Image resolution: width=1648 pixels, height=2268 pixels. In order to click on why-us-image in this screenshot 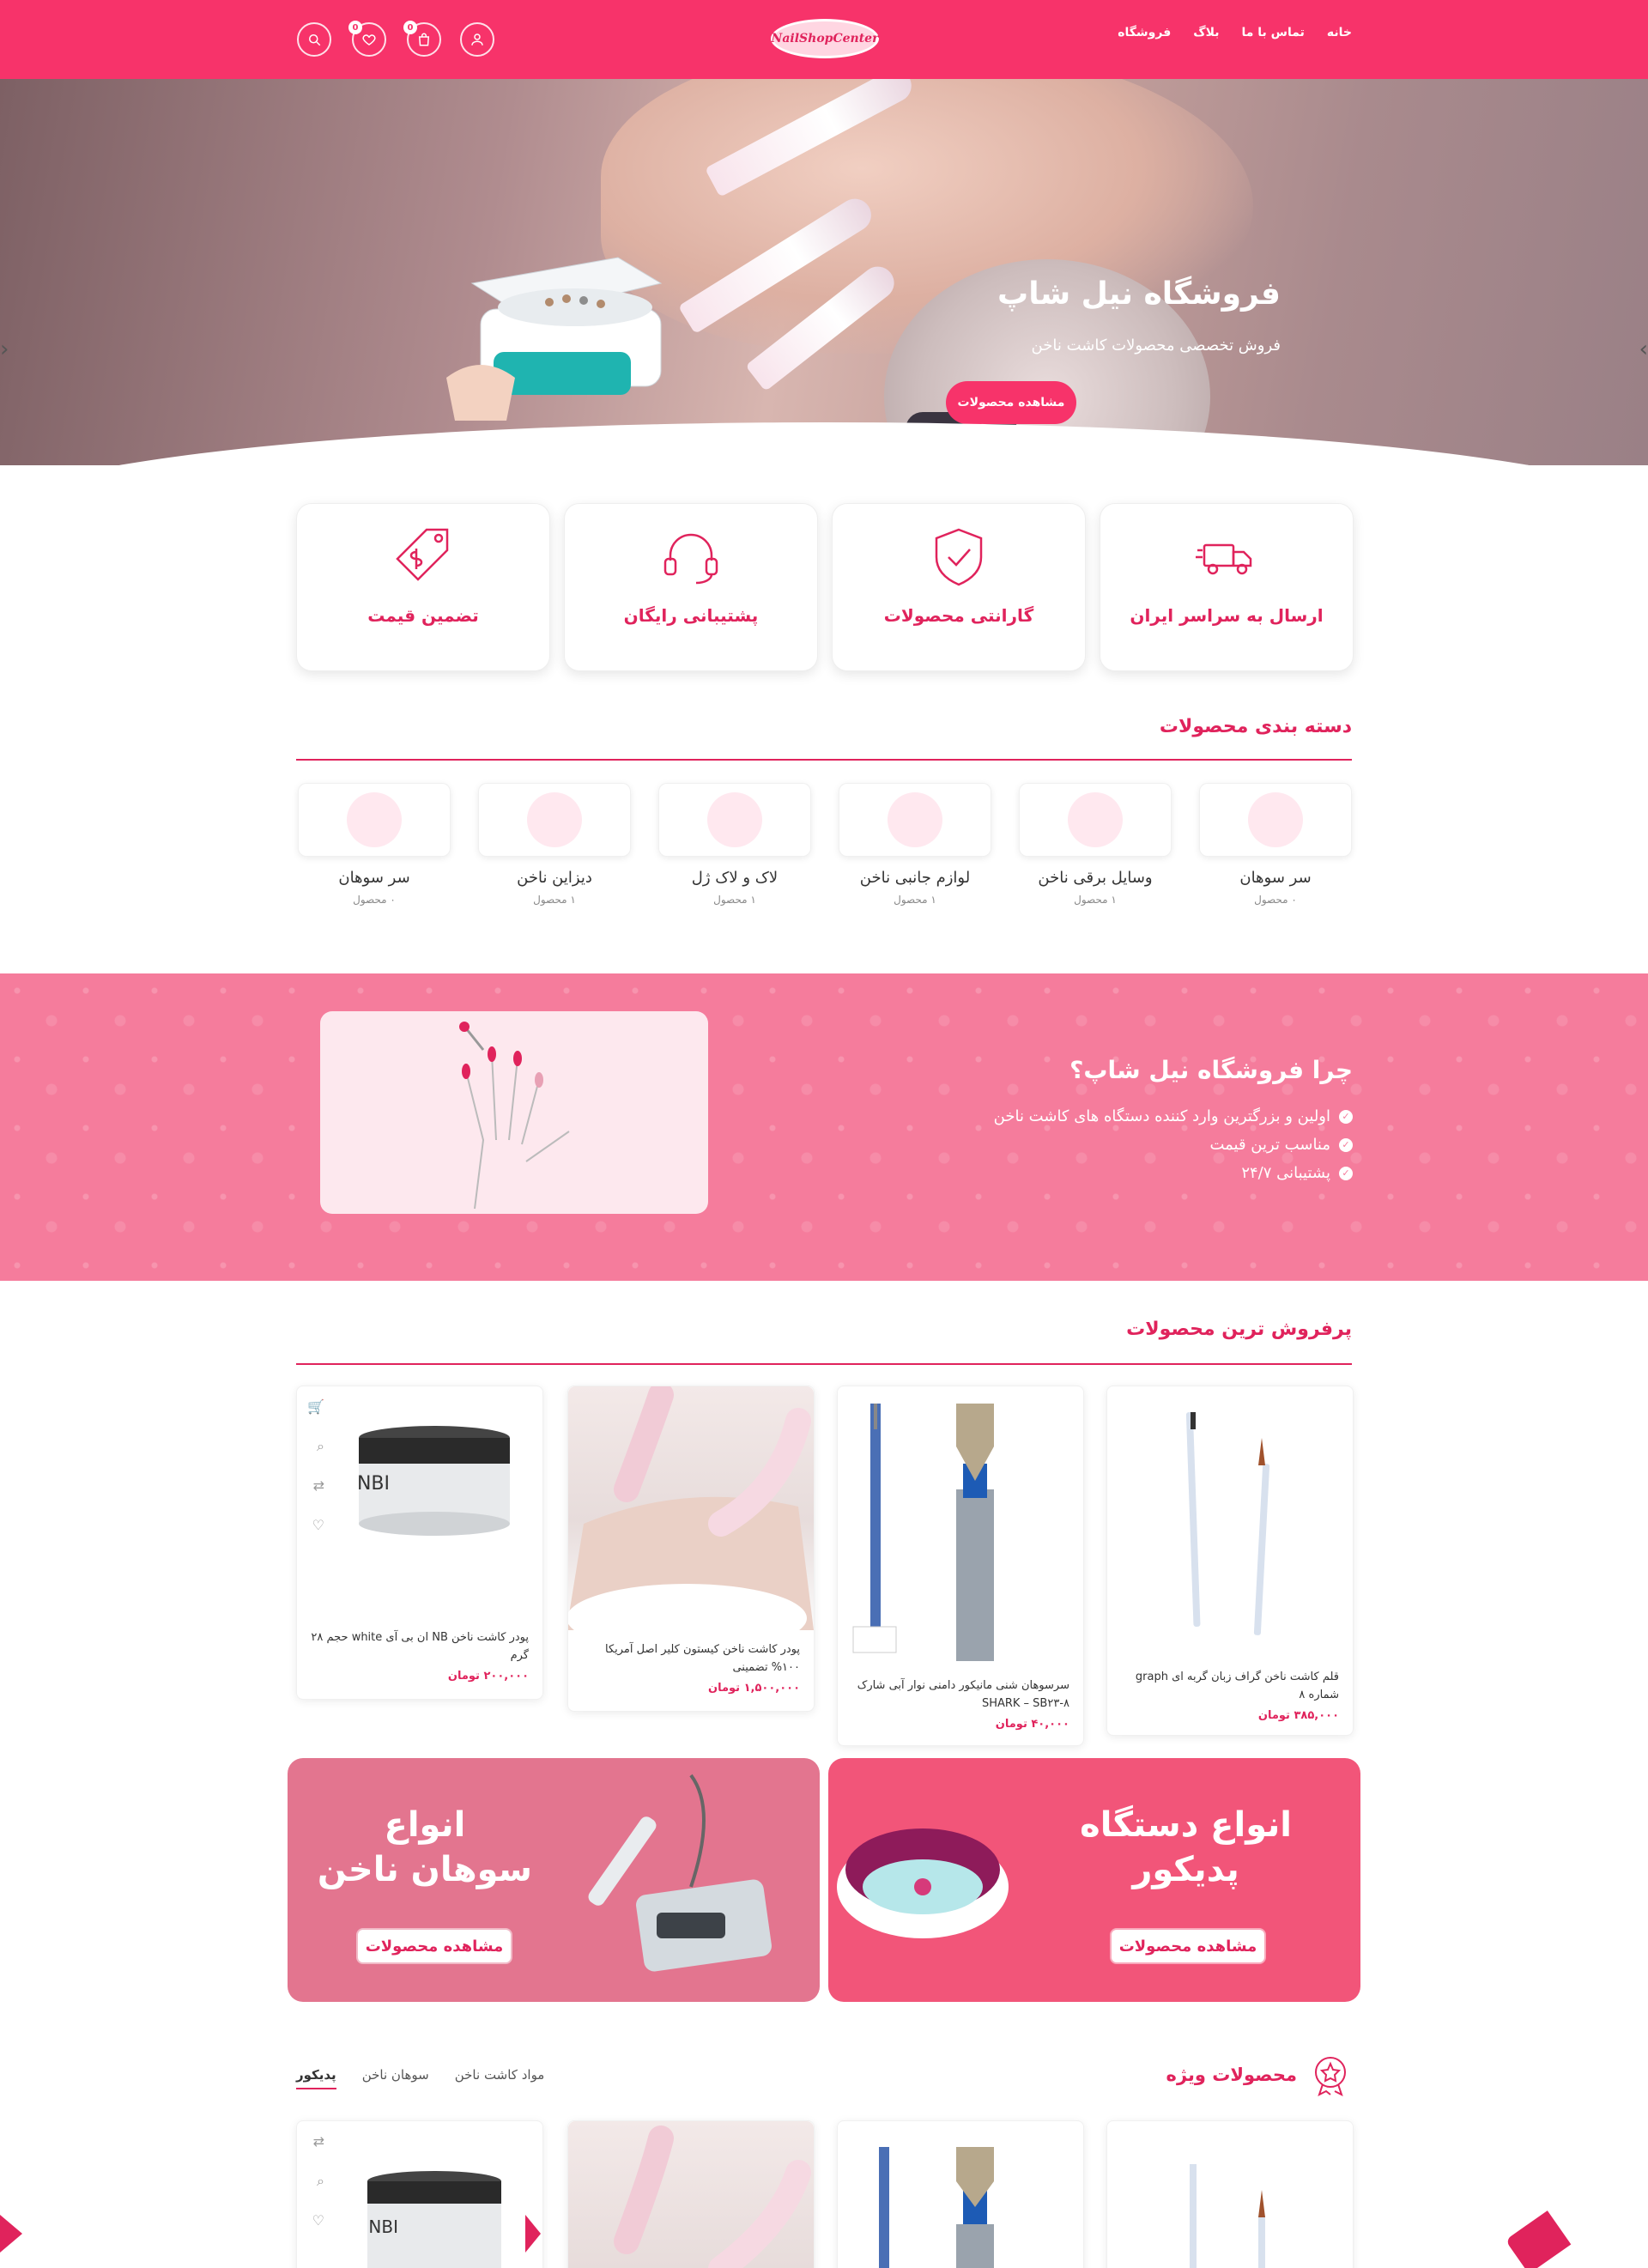, I will do `click(514, 1112)`.